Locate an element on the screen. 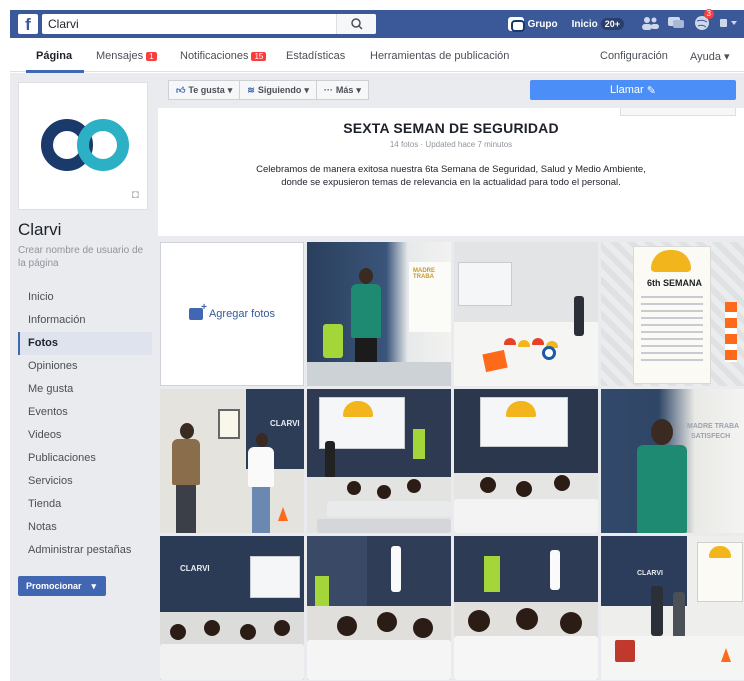  album-meta: 14 fotos · Updated hace 7 minutos is located at coordinates (451, 144).